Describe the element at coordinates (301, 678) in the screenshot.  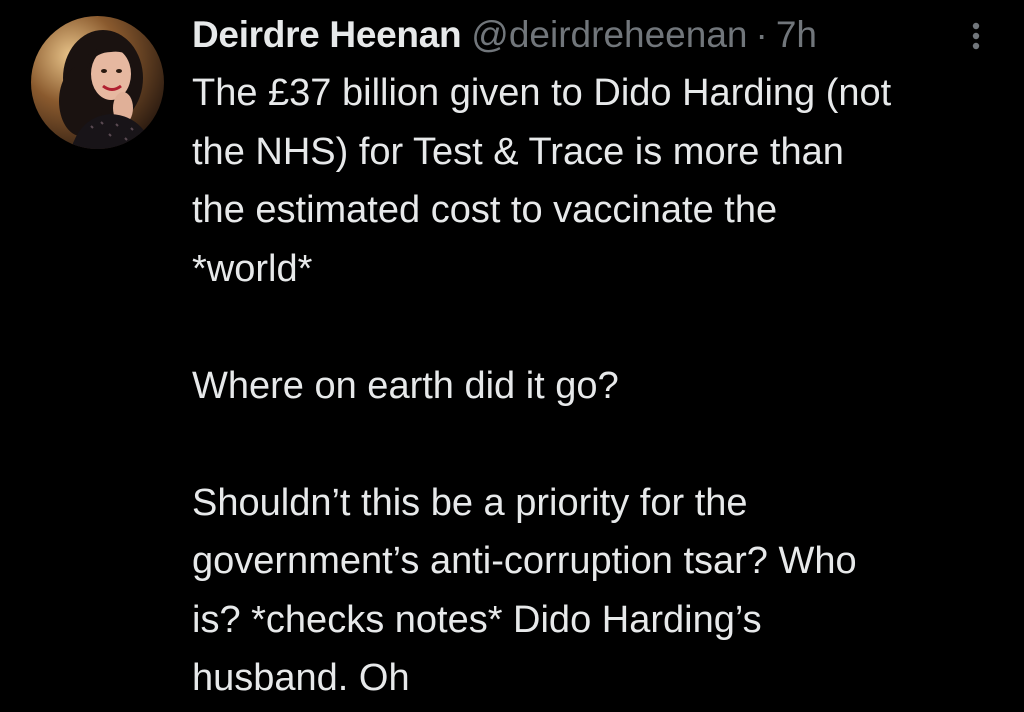
I see `text-line: husband. Oh` at that location.